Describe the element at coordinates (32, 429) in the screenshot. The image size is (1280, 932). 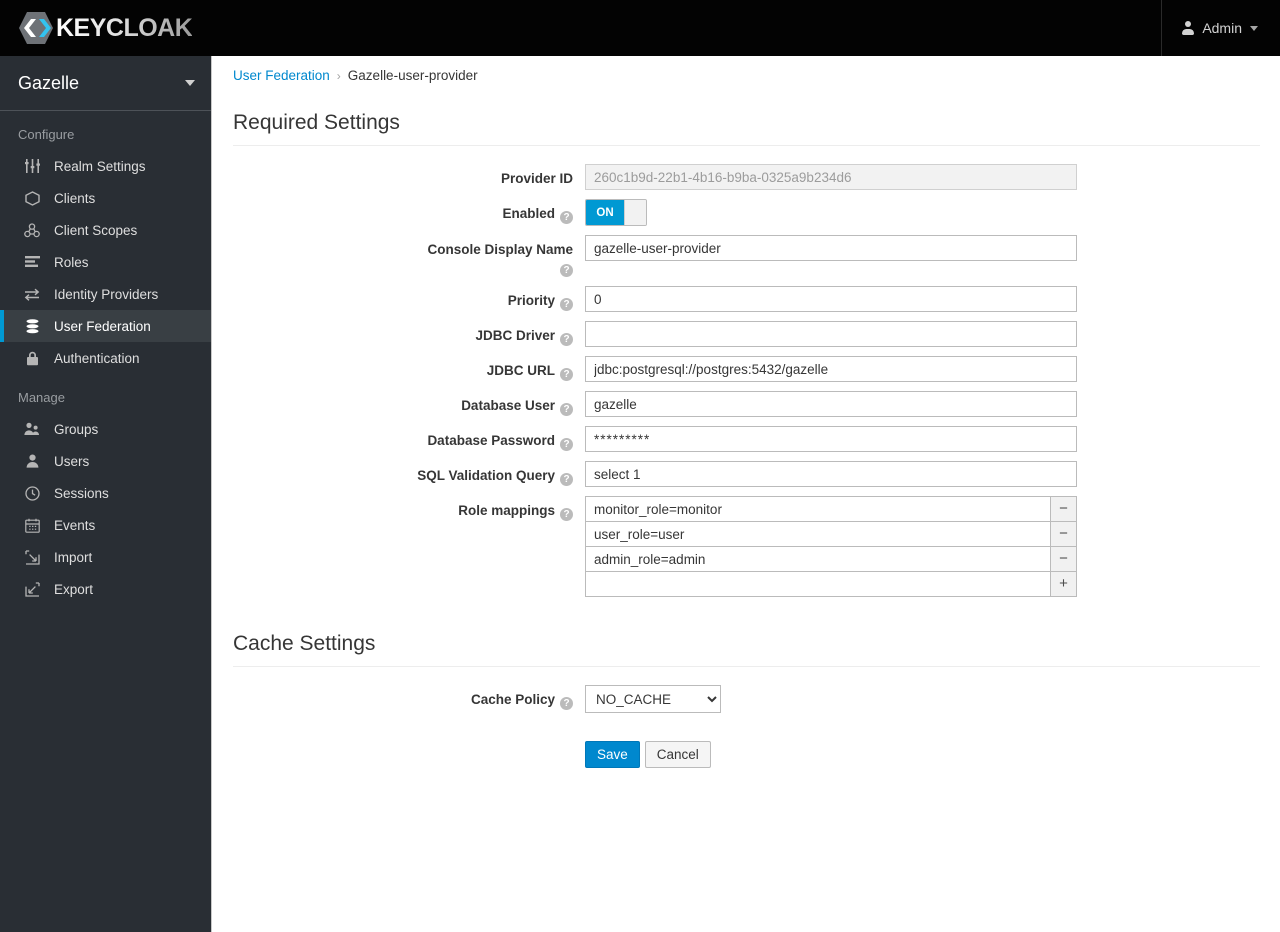
I see `group-icon` at that location.